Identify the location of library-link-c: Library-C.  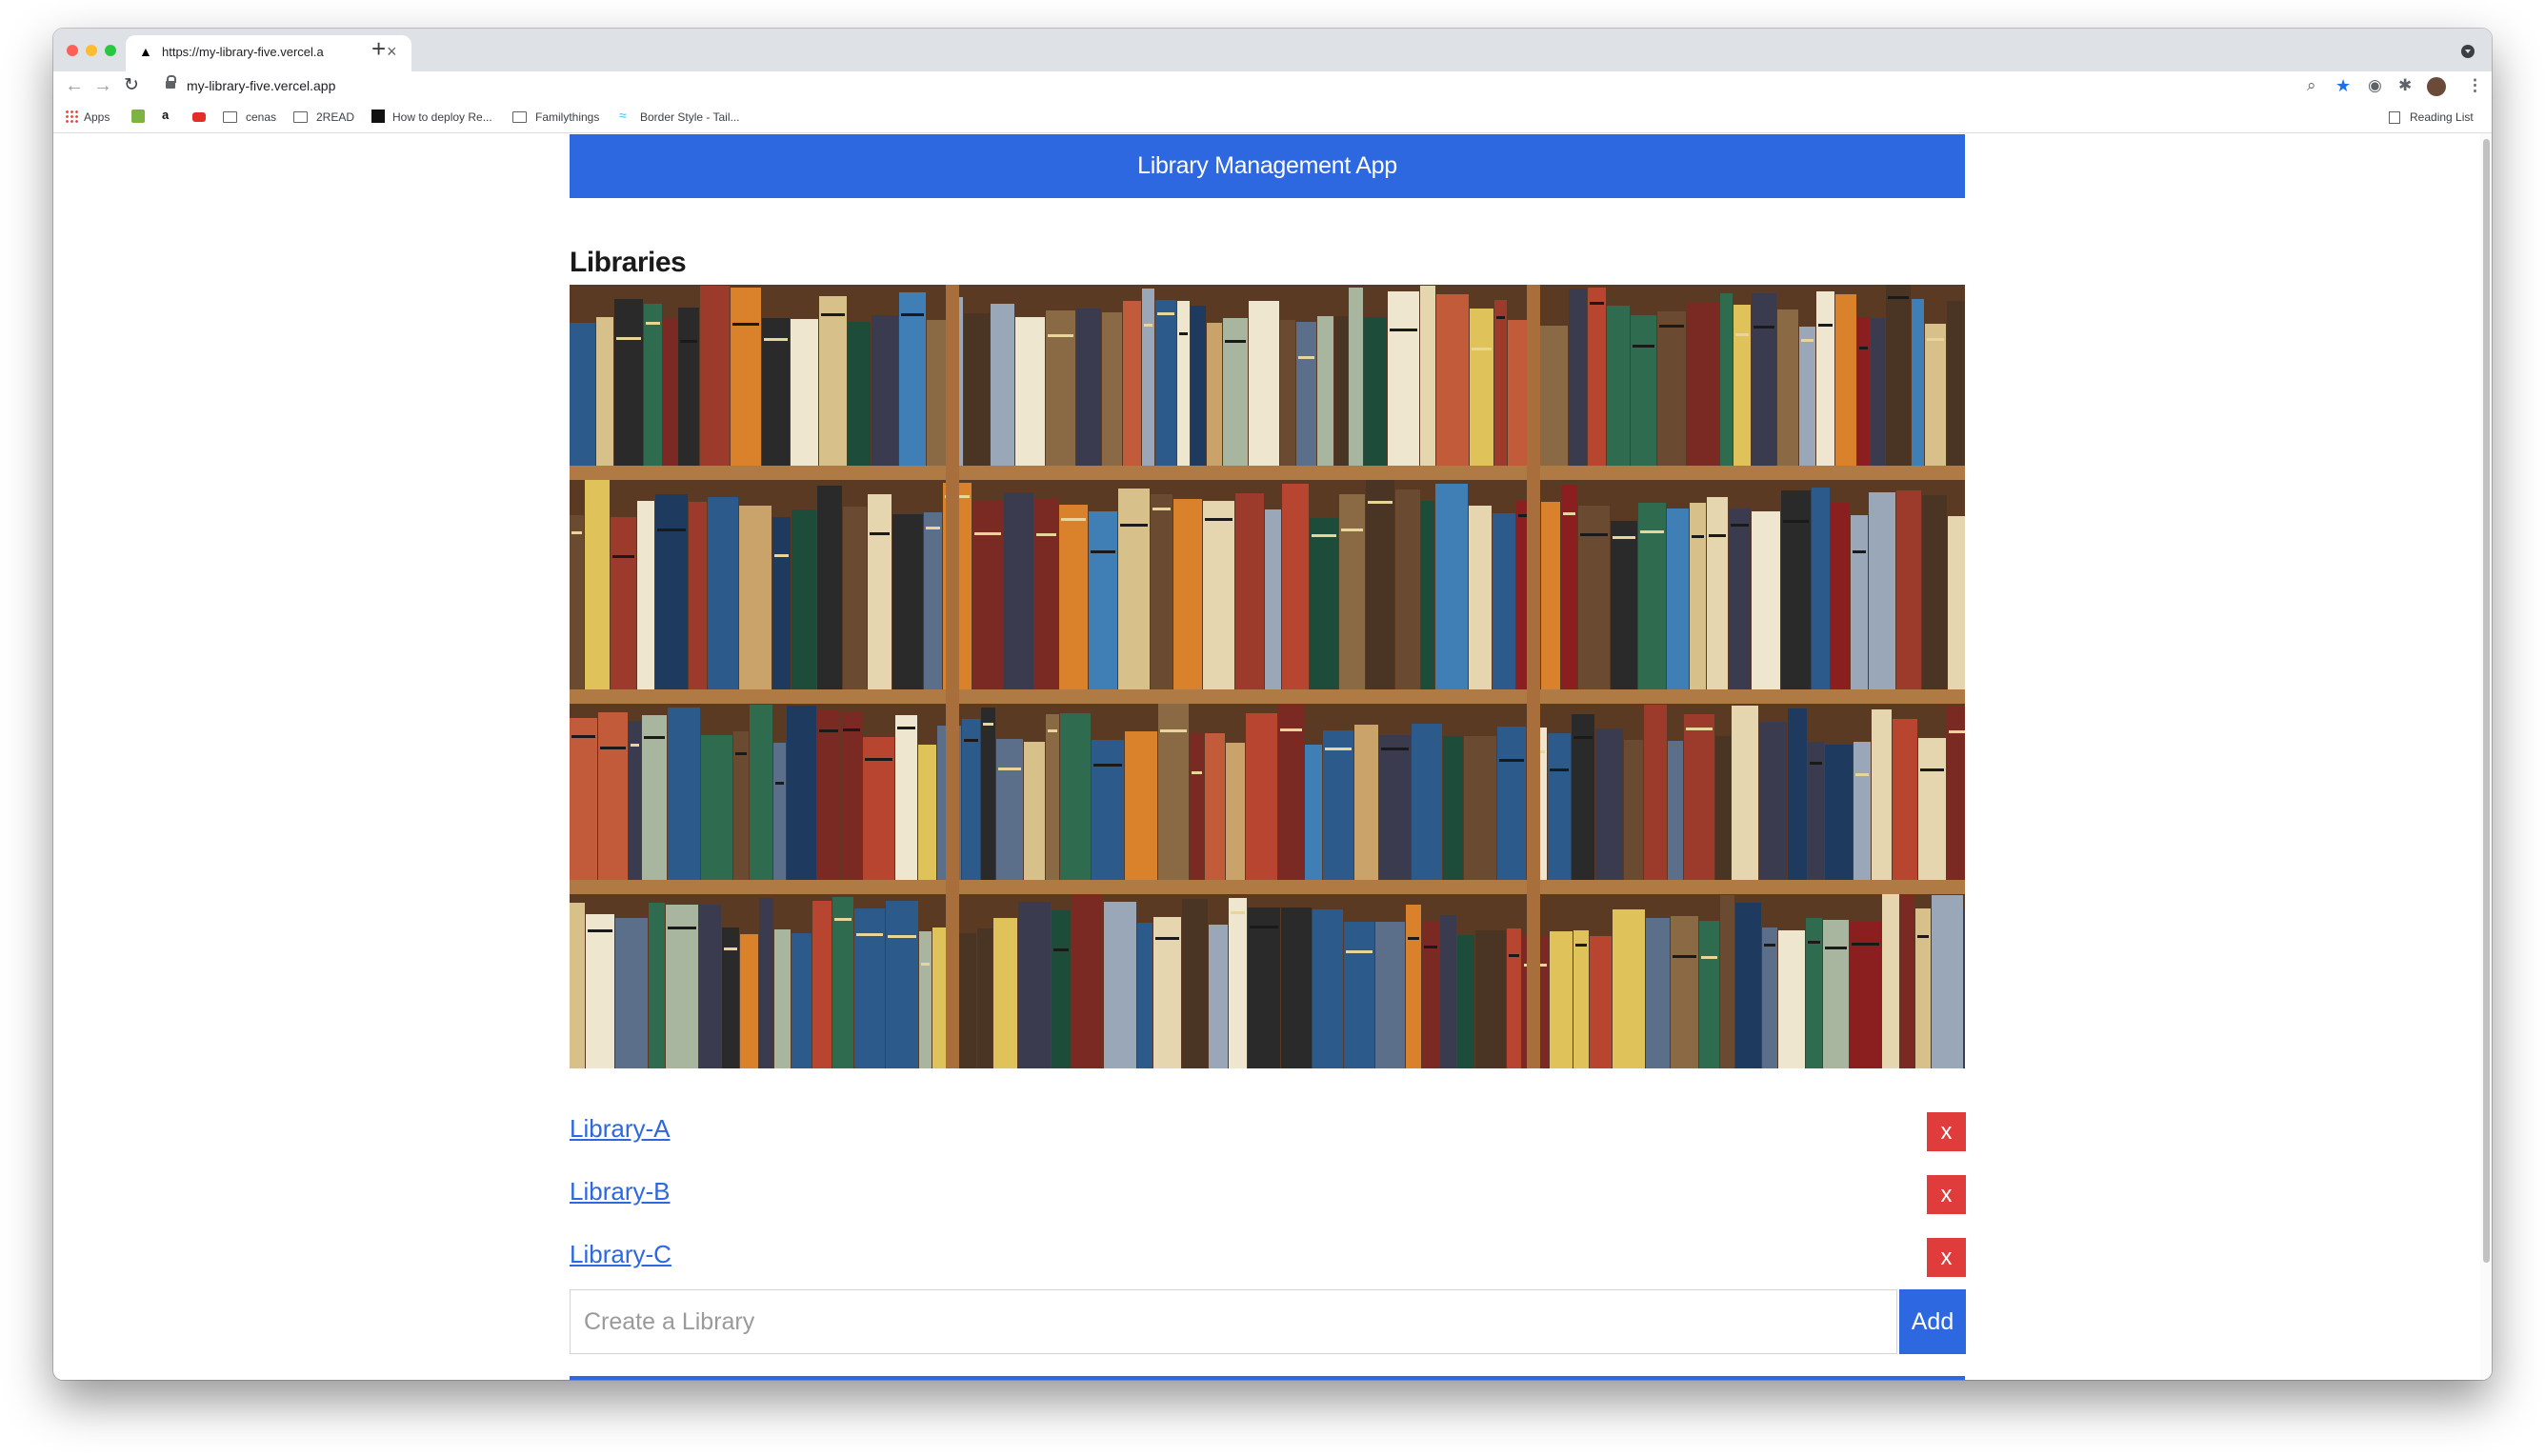
(620, 1255).